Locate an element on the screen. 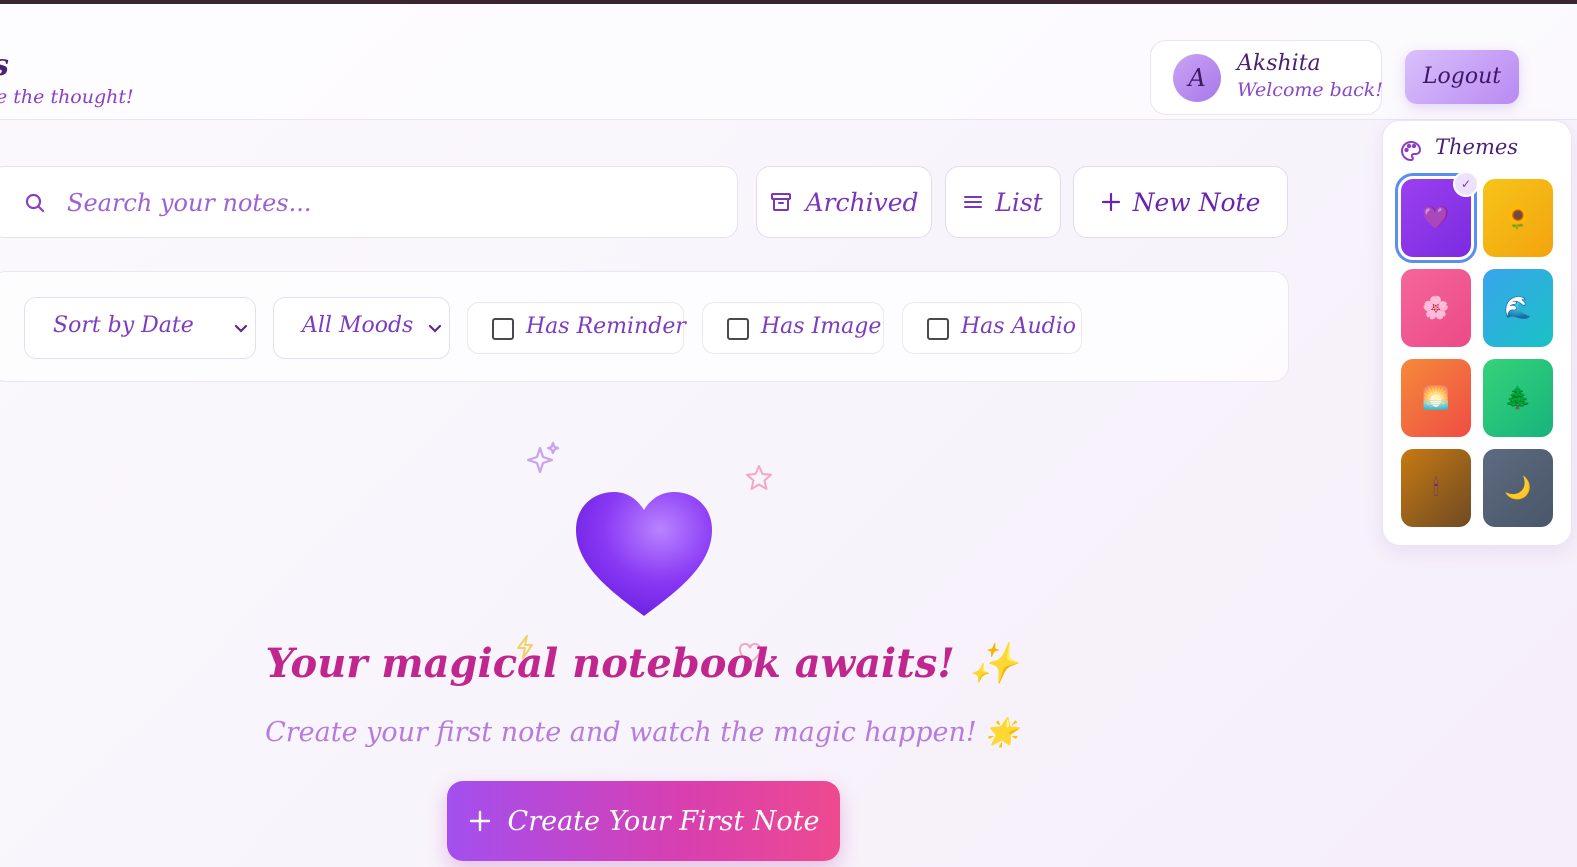 Image resolution: width=1577 pixels, height=867 pixels. list-view-button: List is located at coordinates (1003, 202).